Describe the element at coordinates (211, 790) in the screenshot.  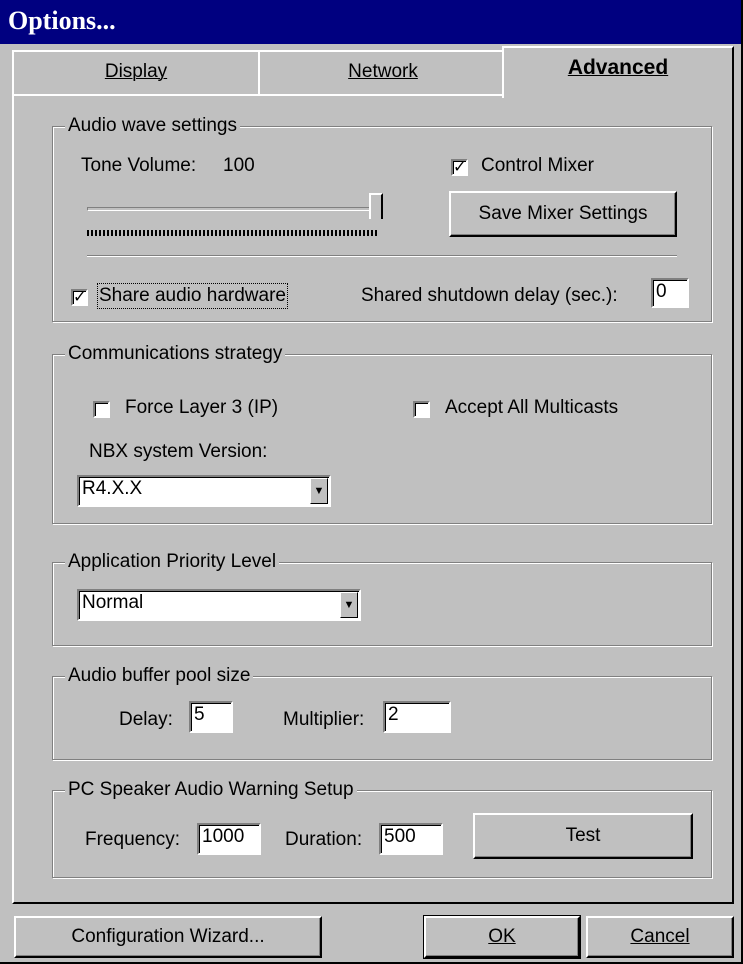
I see `pc-speaker-legend: PC Speaker Audio Warning Setup` at that location.